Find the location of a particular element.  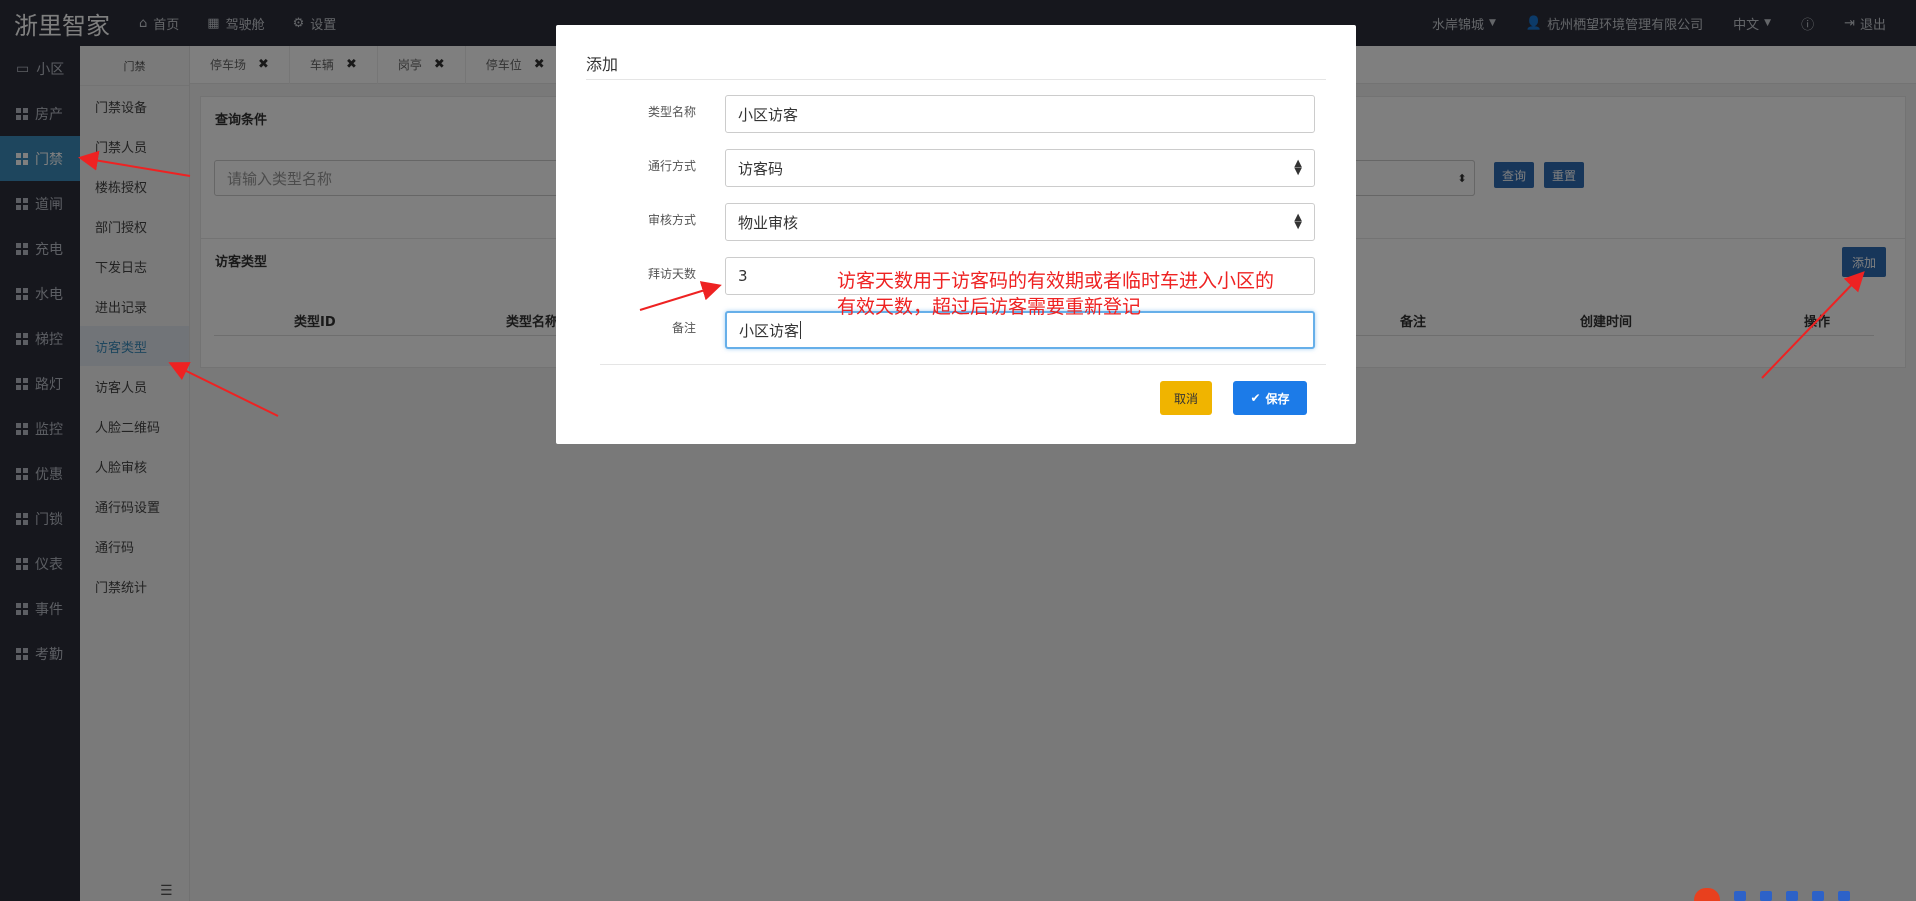

input-method-logo-icon is located at coordinates (1707, 894).